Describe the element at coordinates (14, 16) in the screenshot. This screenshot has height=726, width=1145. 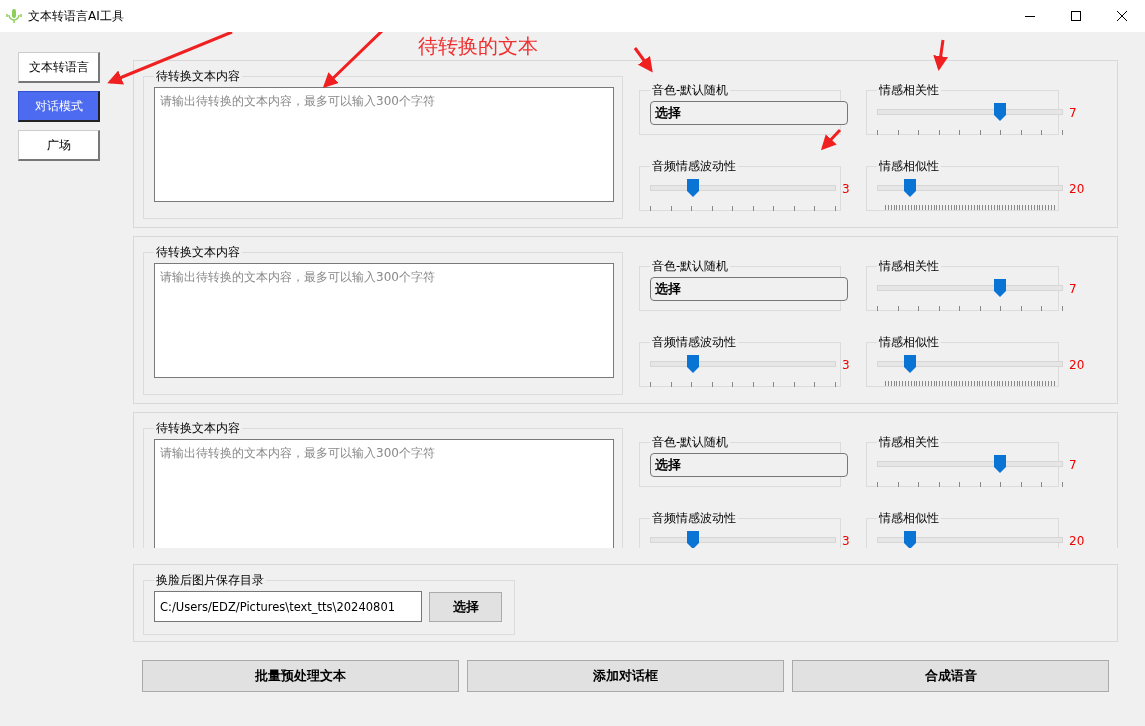
I see `microphone-icon` at that location.